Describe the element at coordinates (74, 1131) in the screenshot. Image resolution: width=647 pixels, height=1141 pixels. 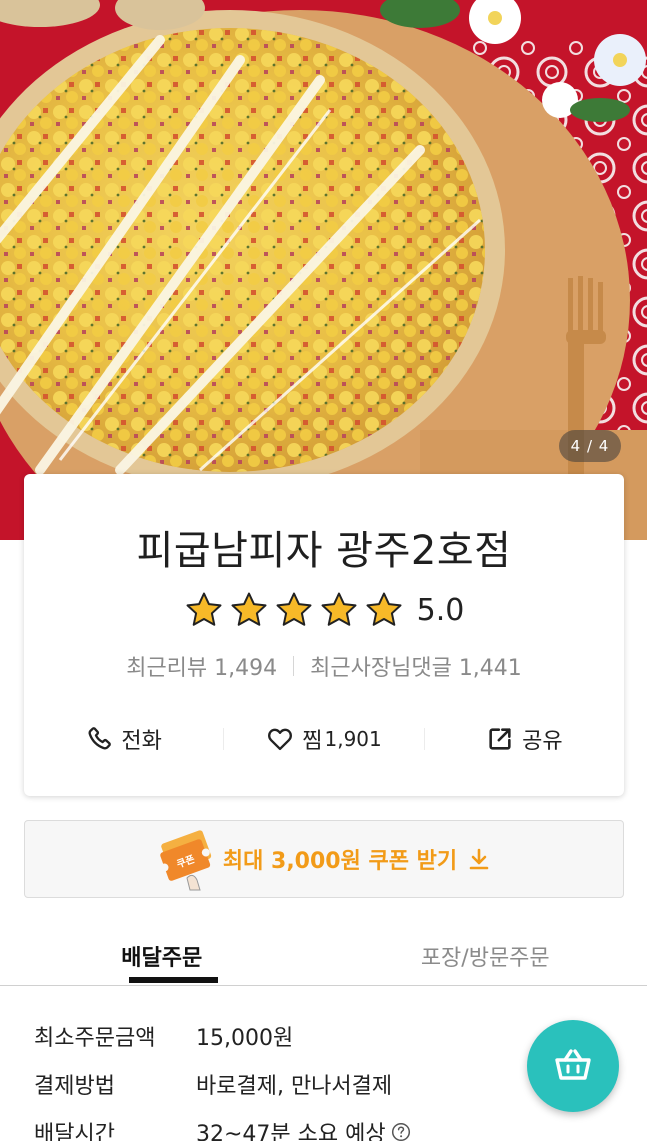
I see `info-label: 배달시간` at that location.